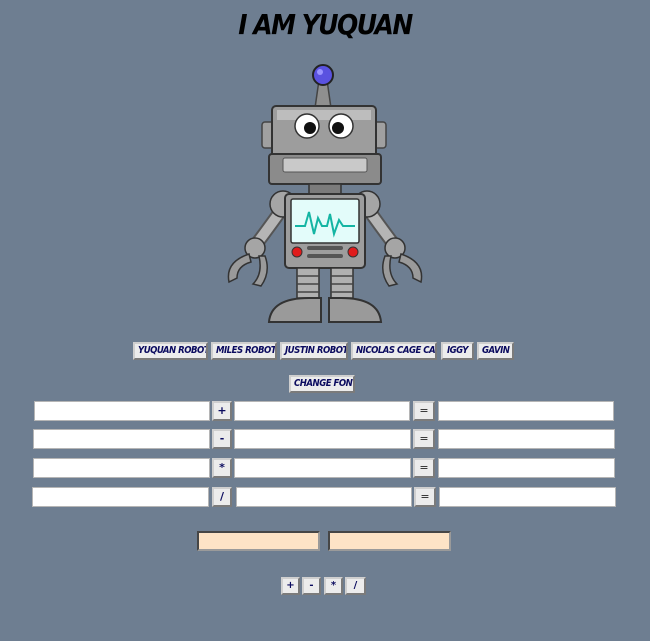  Describe the element at coordinates (322, 384) in the screenshot. I see `change-font-button: CHANGE FONT` at that location.